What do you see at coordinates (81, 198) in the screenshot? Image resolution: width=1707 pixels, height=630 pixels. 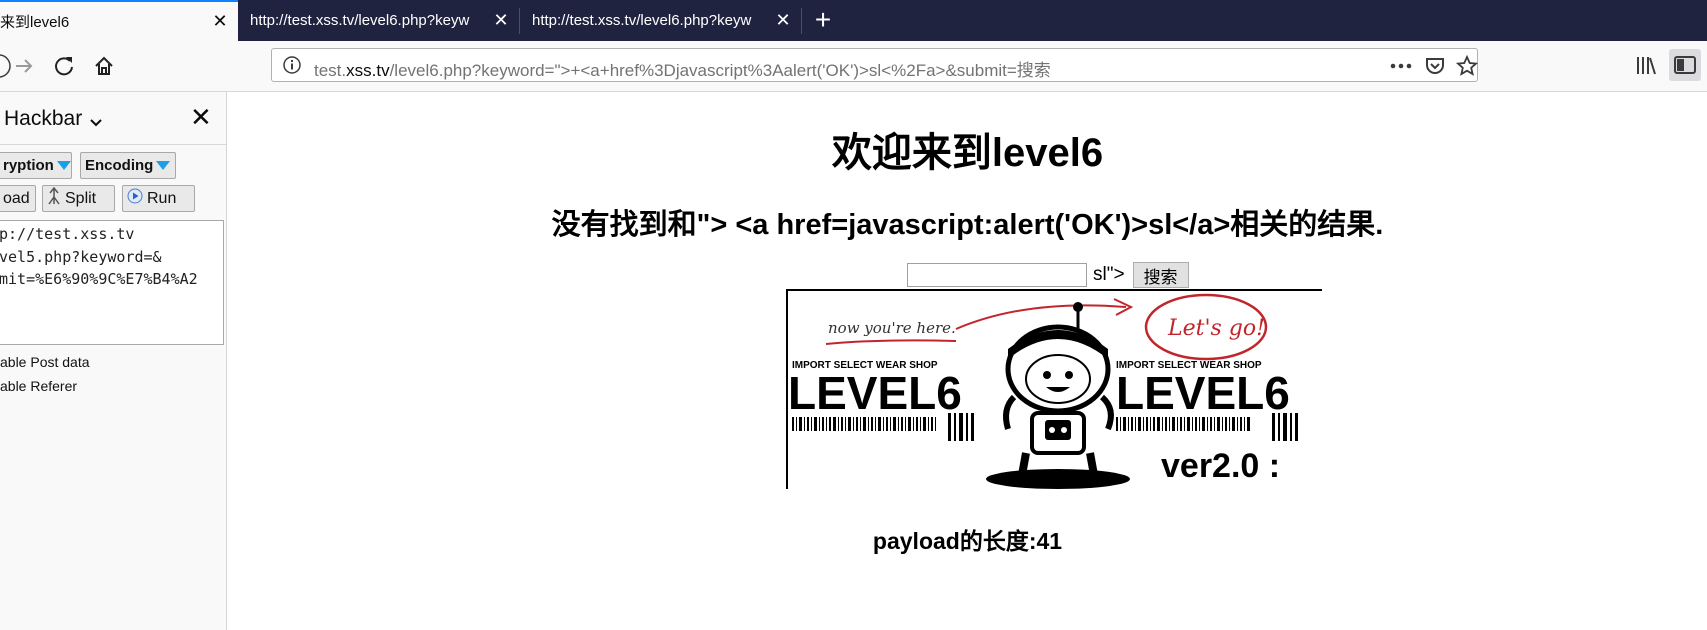 I see `split-label: Split` at bounding box center [81, 198].